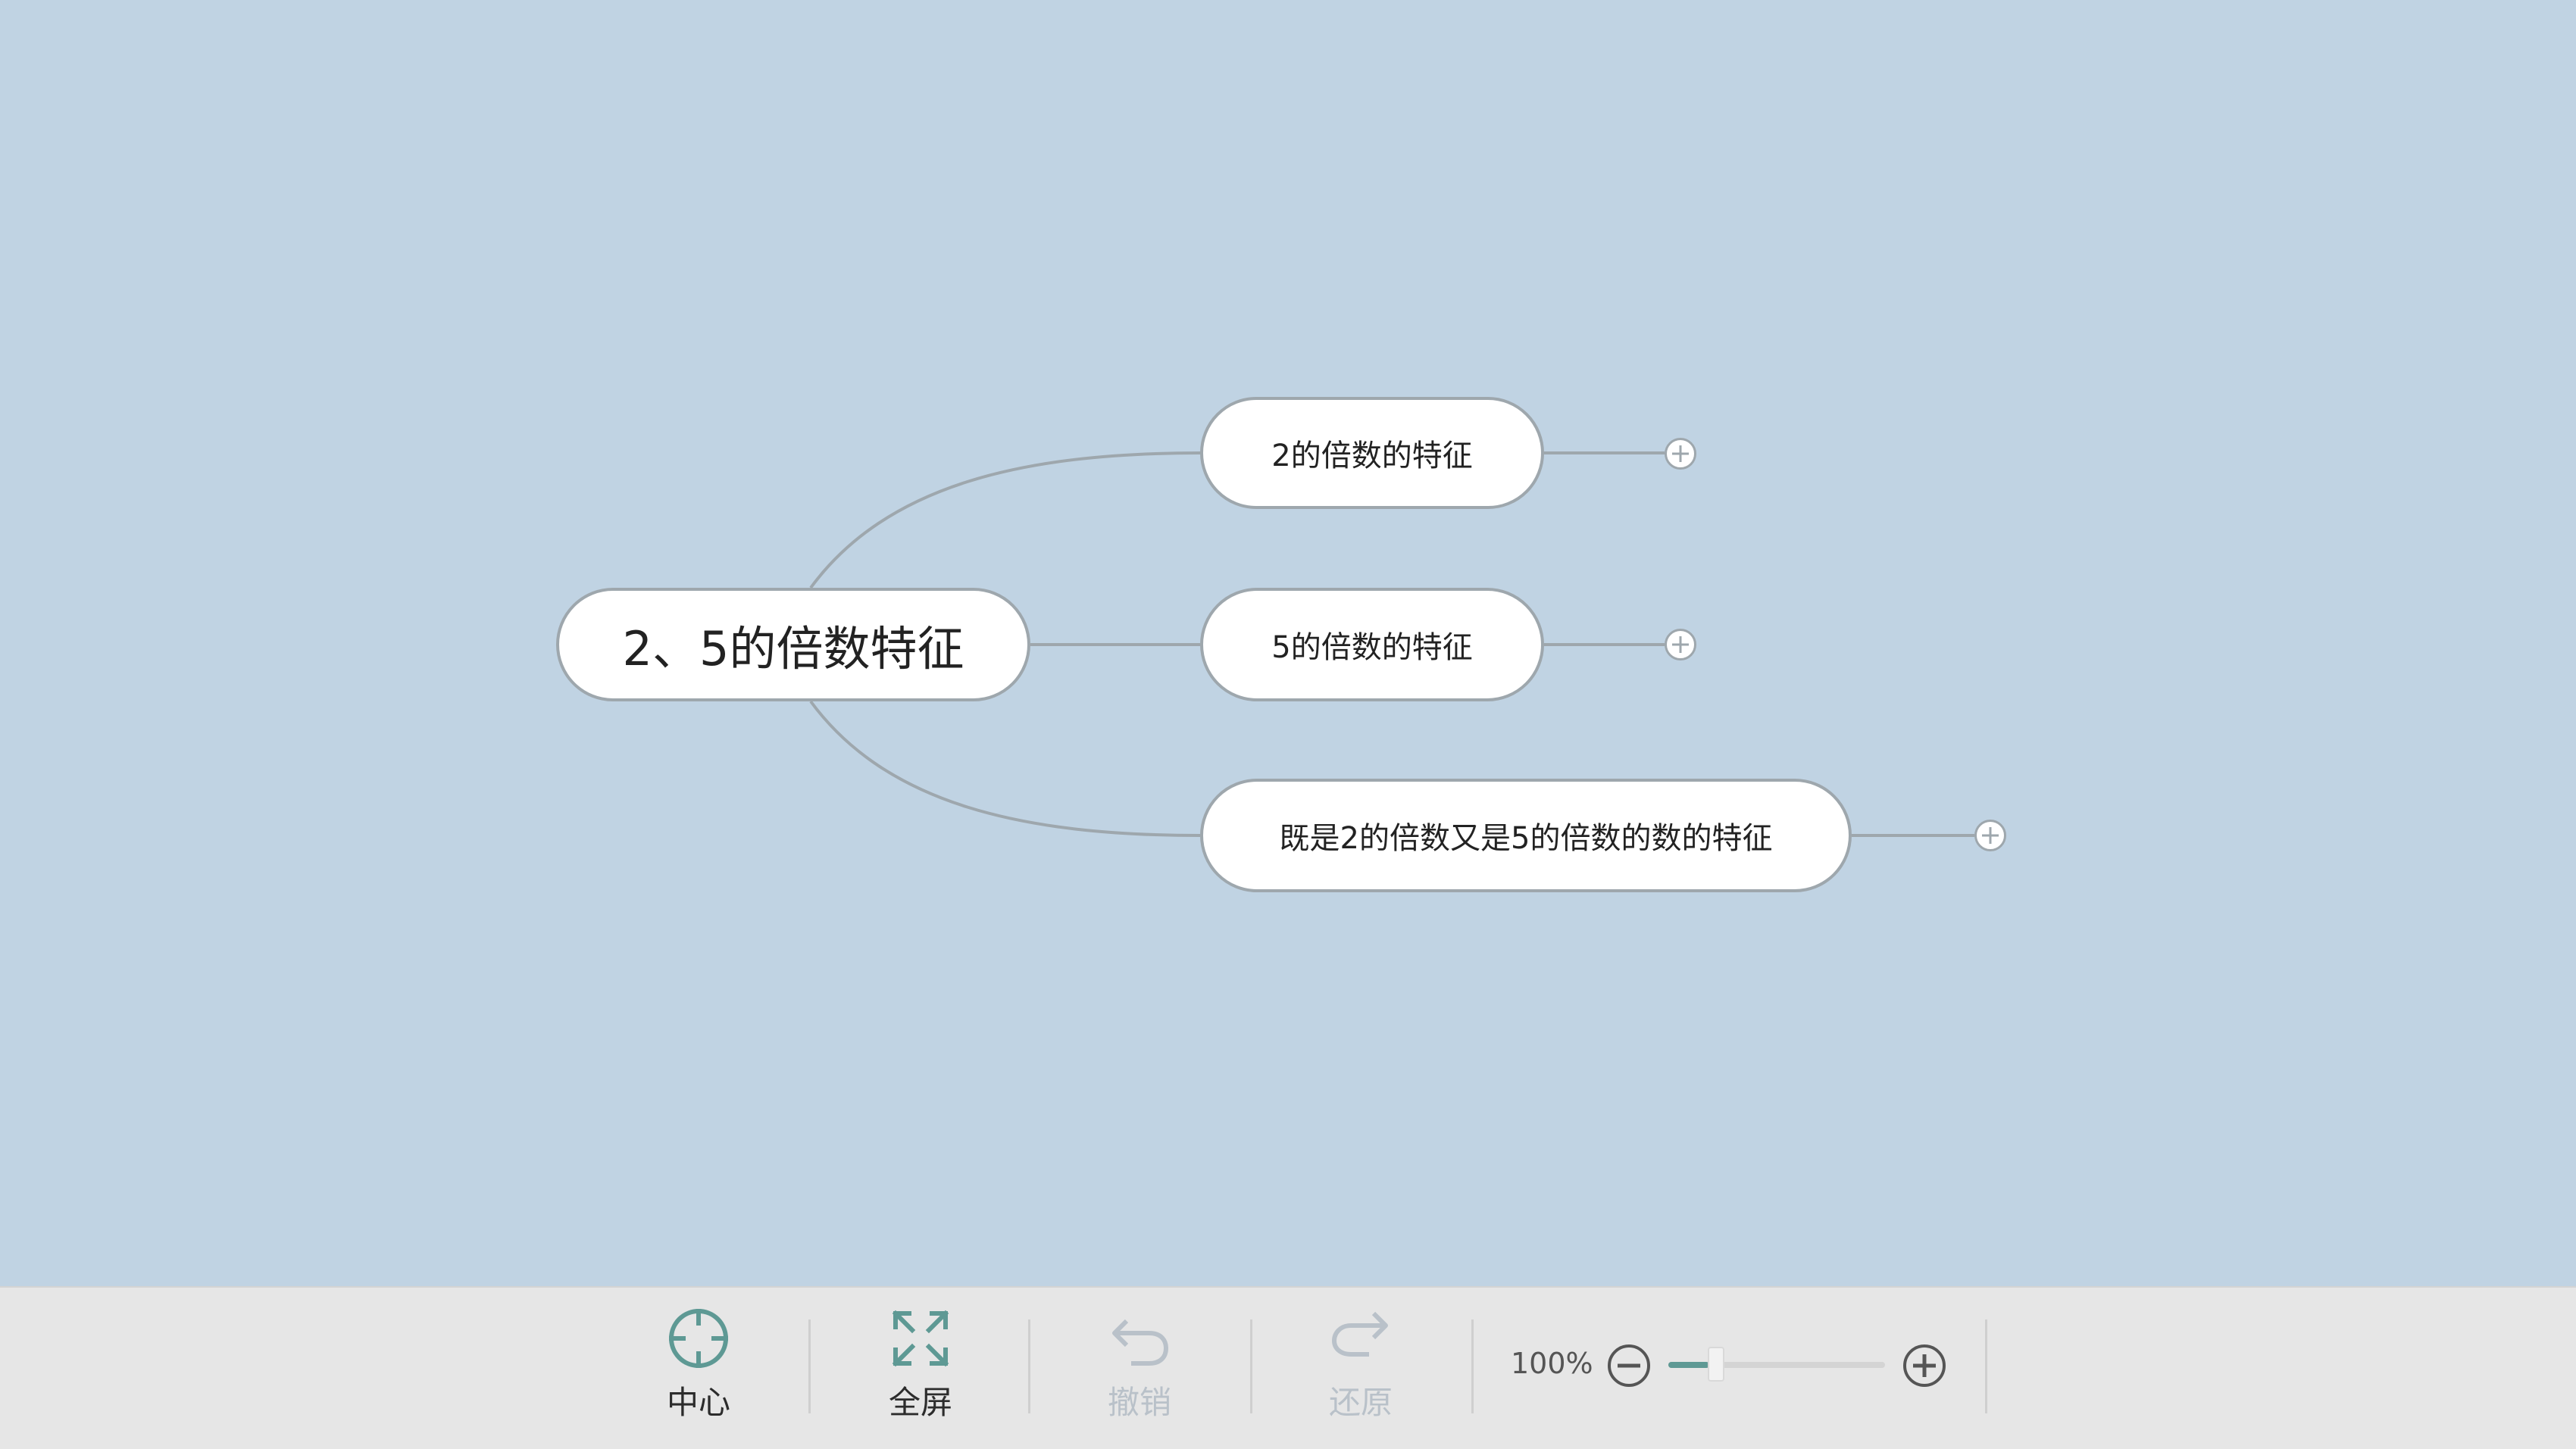 The height and width of the screenshot is (1449, 2576). Describe the element at coordinates (1925, 1365) in the screenshot. I see `zoom-in-plus-icon` at that location.